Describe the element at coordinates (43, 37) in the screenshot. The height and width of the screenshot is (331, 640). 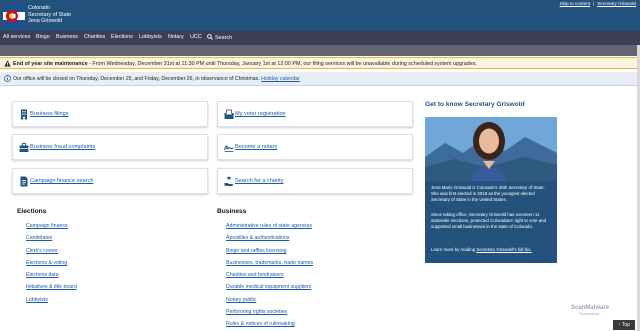
I see `nav-bingo: Bingo` at that location.